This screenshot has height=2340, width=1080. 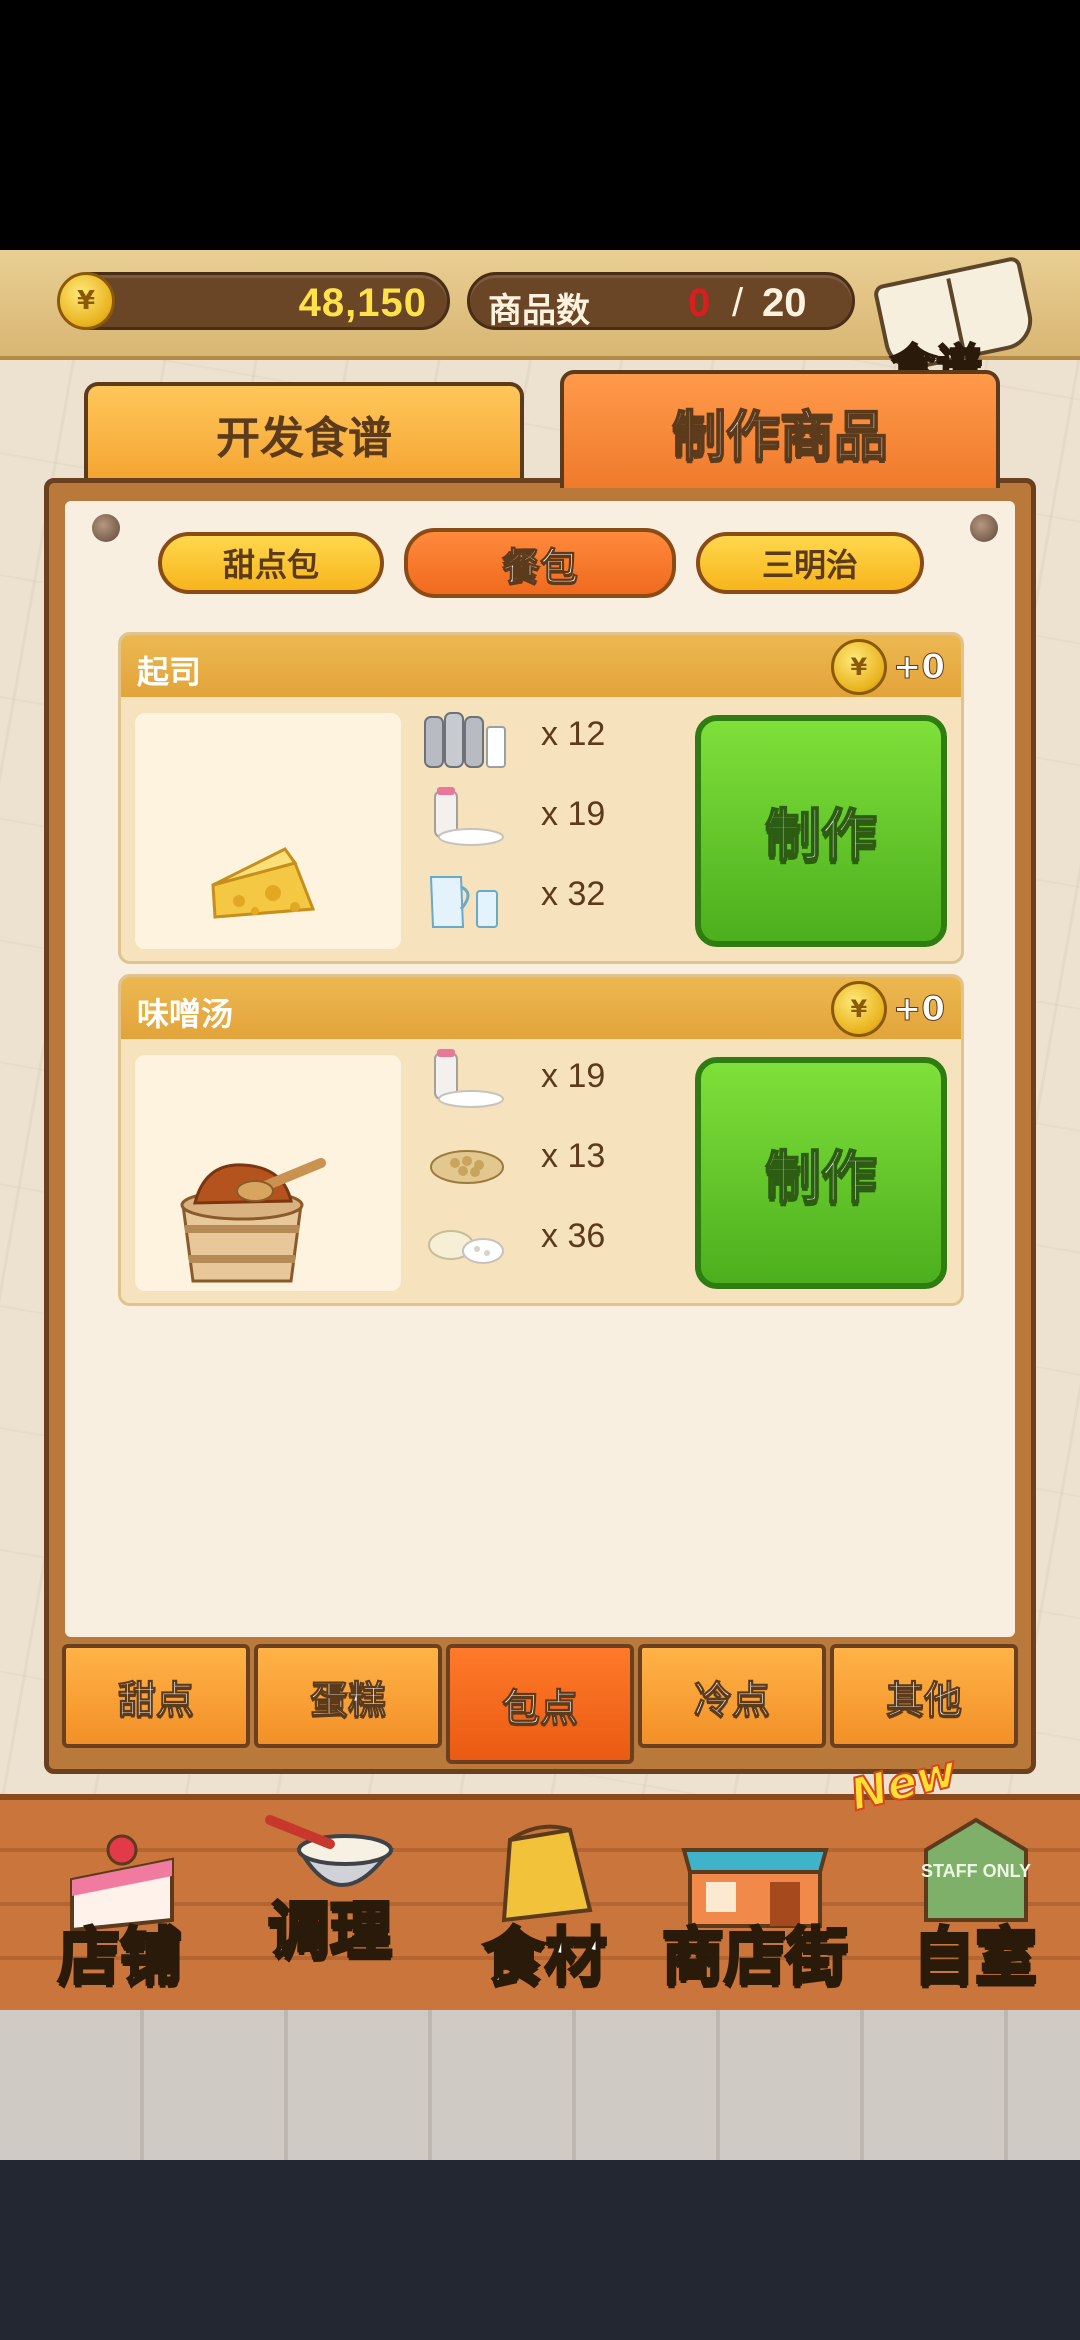 What do you see at coordinates (329, 1931) in the screenshot?
I see `nav-label: 调理` at bounding box center [329, 1931].